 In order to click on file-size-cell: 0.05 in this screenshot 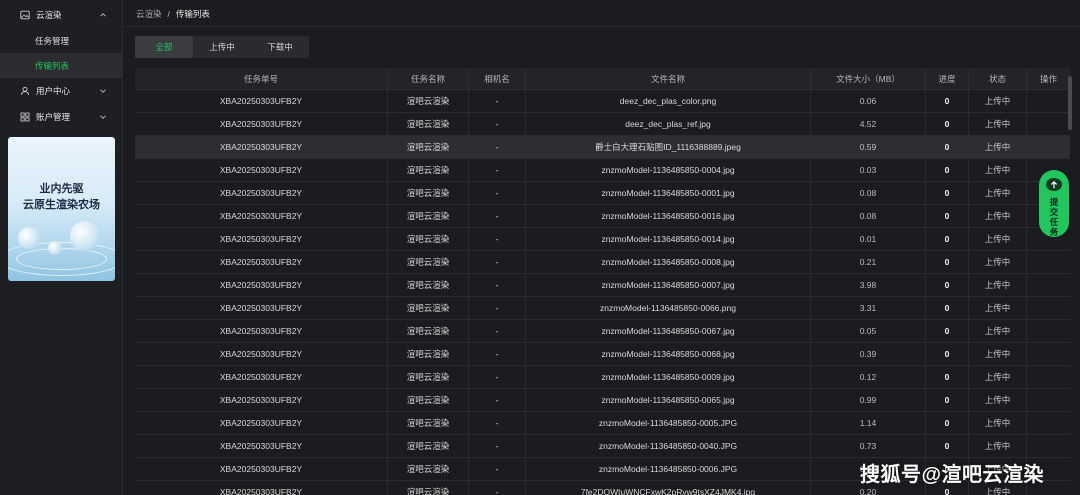, I will do `click(868, 331)`.